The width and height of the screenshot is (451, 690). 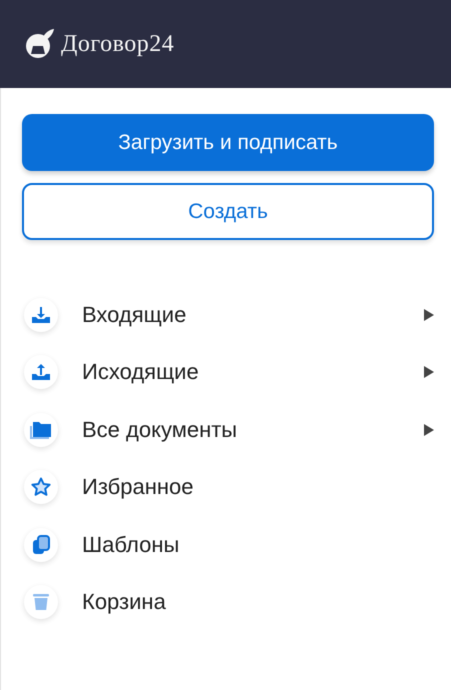 What do you see at coordinates (228, 372) in the screenshot?
I see `menu-item: Исходящие` at bounding box center [228, 372].